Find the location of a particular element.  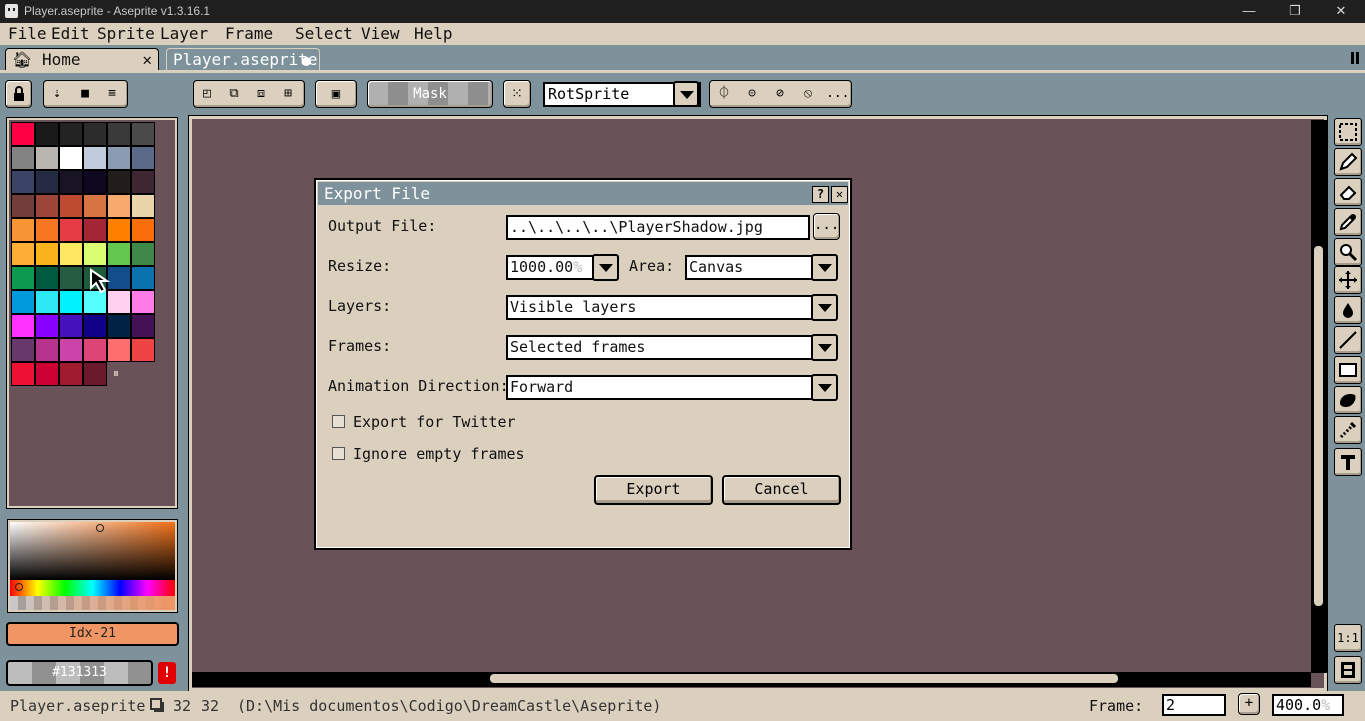

sv-handle-icon is located at coordinates (100, 528).